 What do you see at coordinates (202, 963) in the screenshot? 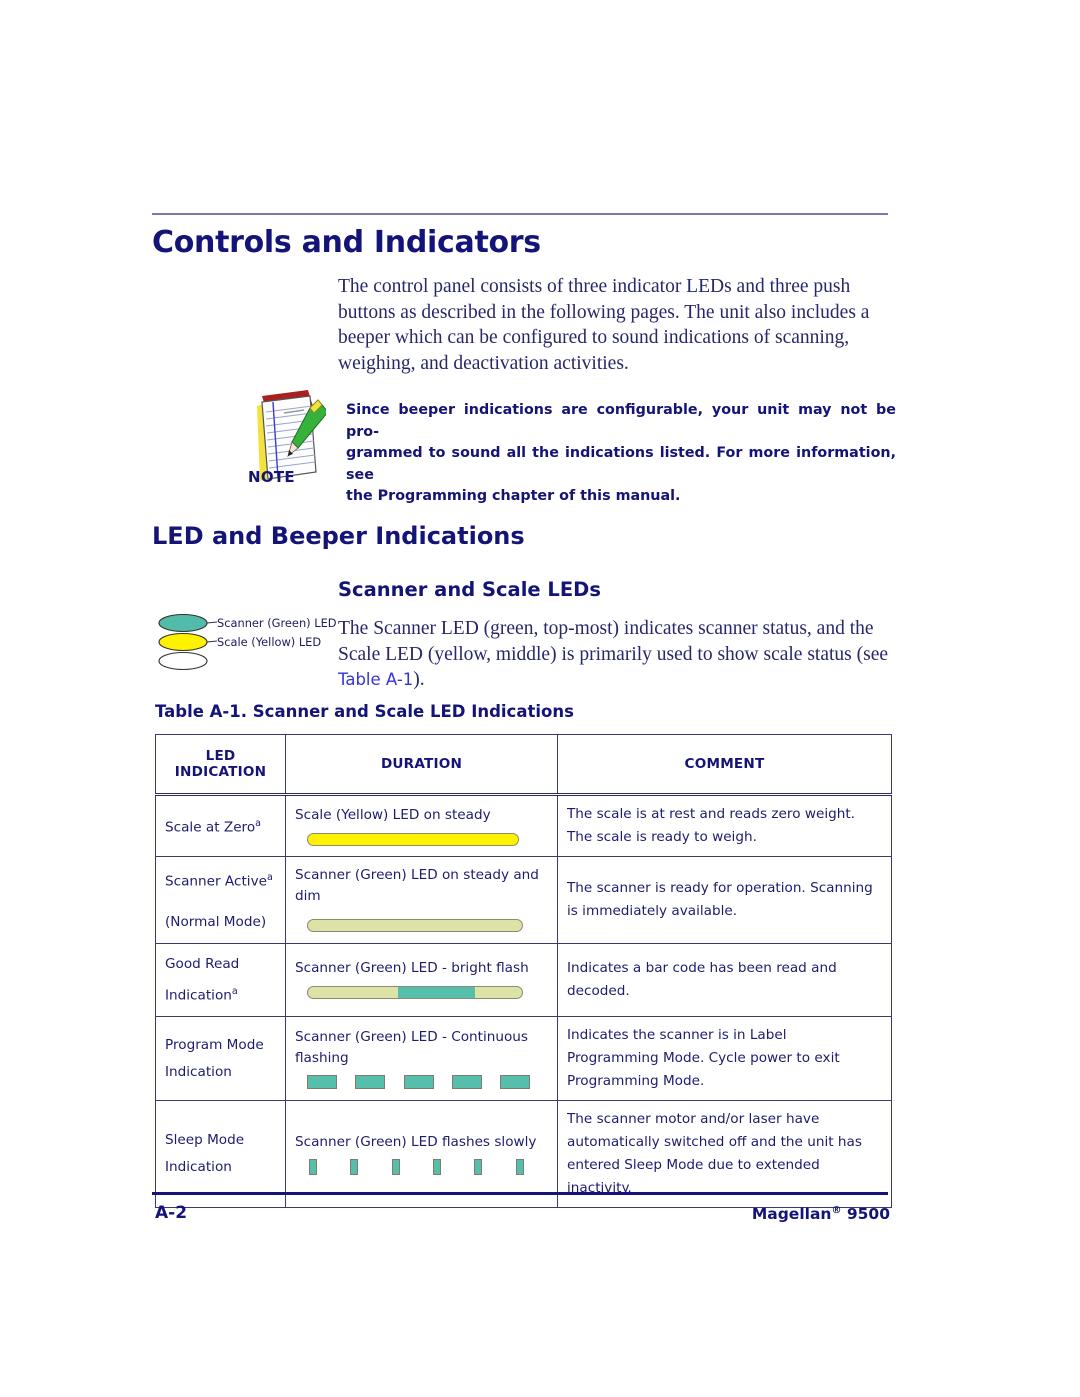
I see `led-indication-line1: Good Read` at bounding box center [202, 963].